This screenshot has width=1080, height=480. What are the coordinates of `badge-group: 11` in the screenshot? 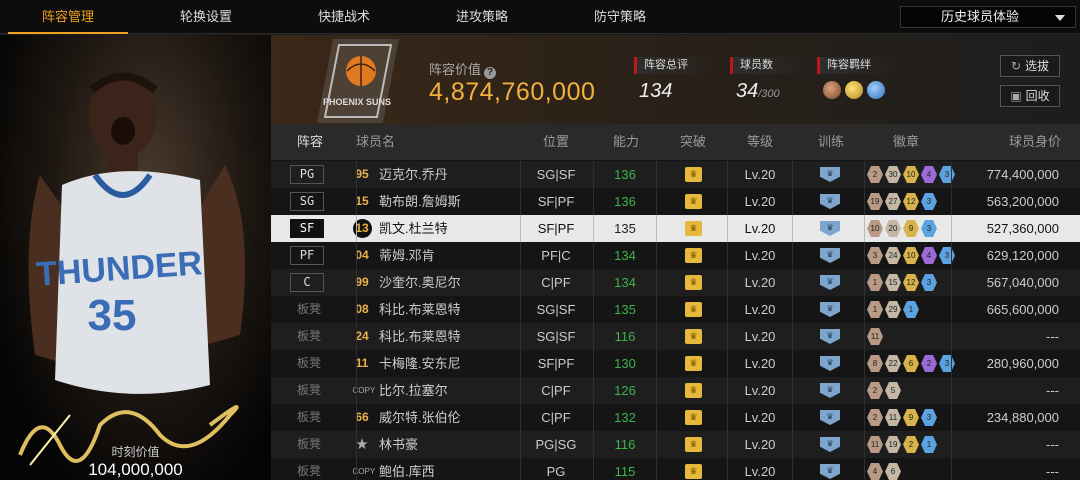 It's located at (875, 336).